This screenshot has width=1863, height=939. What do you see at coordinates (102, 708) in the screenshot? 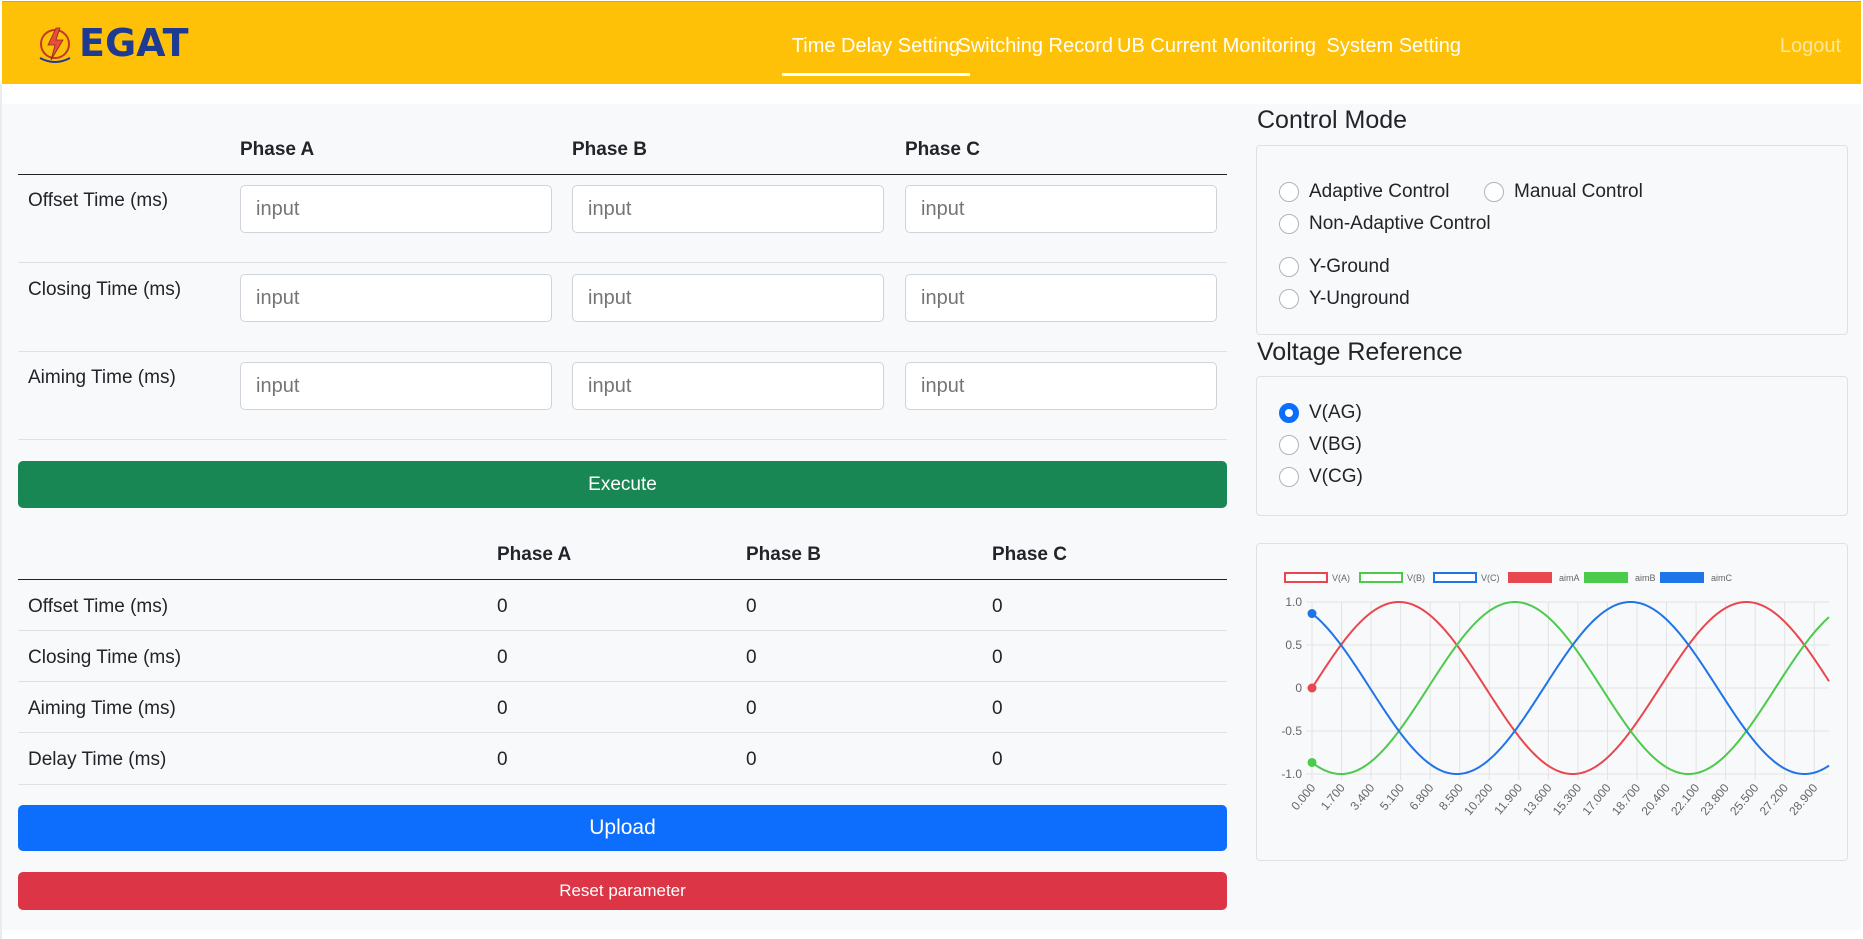
I see `results-row-label: Aiming Time (ms)` at bounding box center [102, 708].